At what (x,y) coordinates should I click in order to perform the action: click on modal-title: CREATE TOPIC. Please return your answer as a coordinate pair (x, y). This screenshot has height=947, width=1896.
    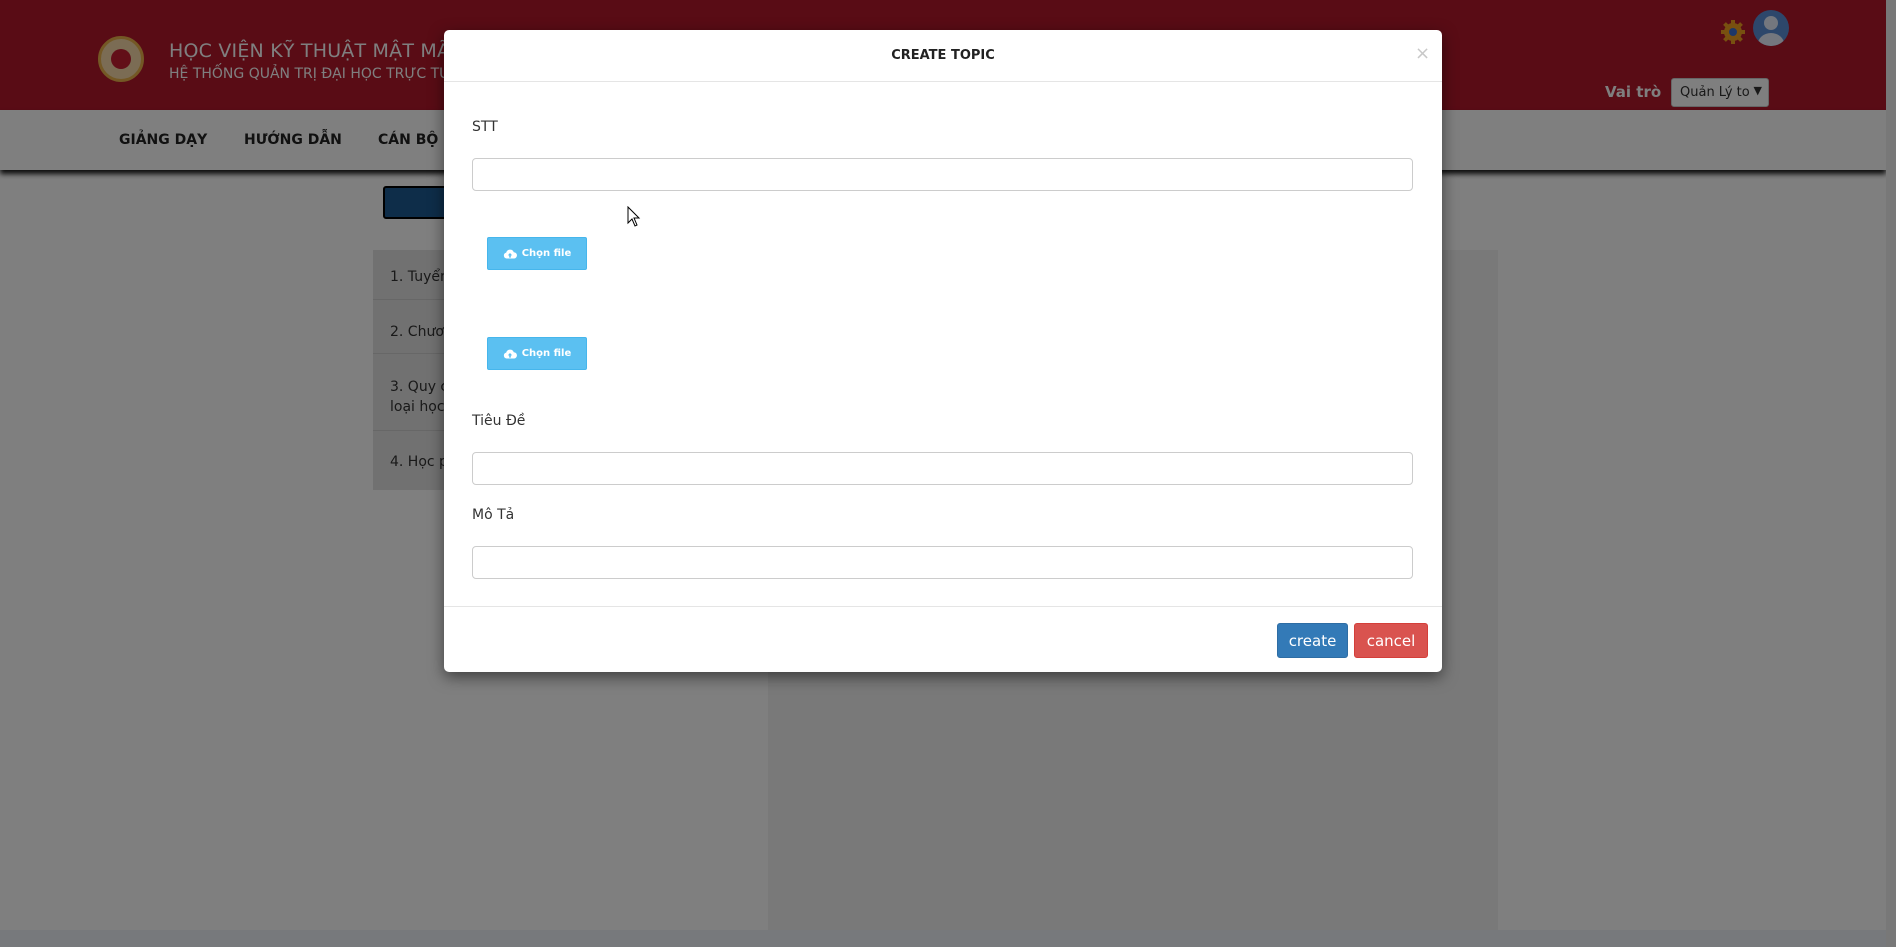
    Looking at the image, I should click on (943, 55).